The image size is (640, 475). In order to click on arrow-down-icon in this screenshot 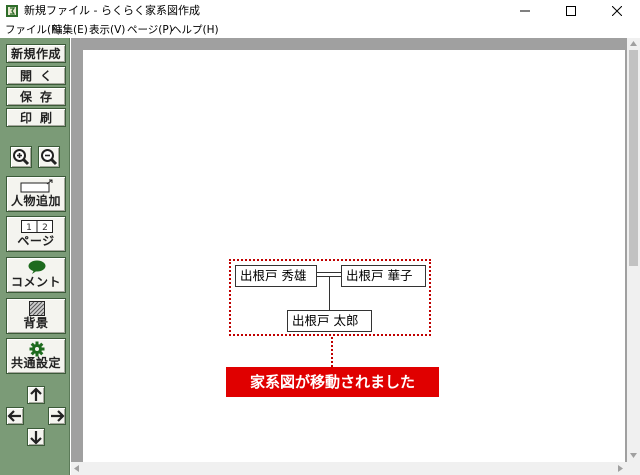, I will do `click(36, 438)`.